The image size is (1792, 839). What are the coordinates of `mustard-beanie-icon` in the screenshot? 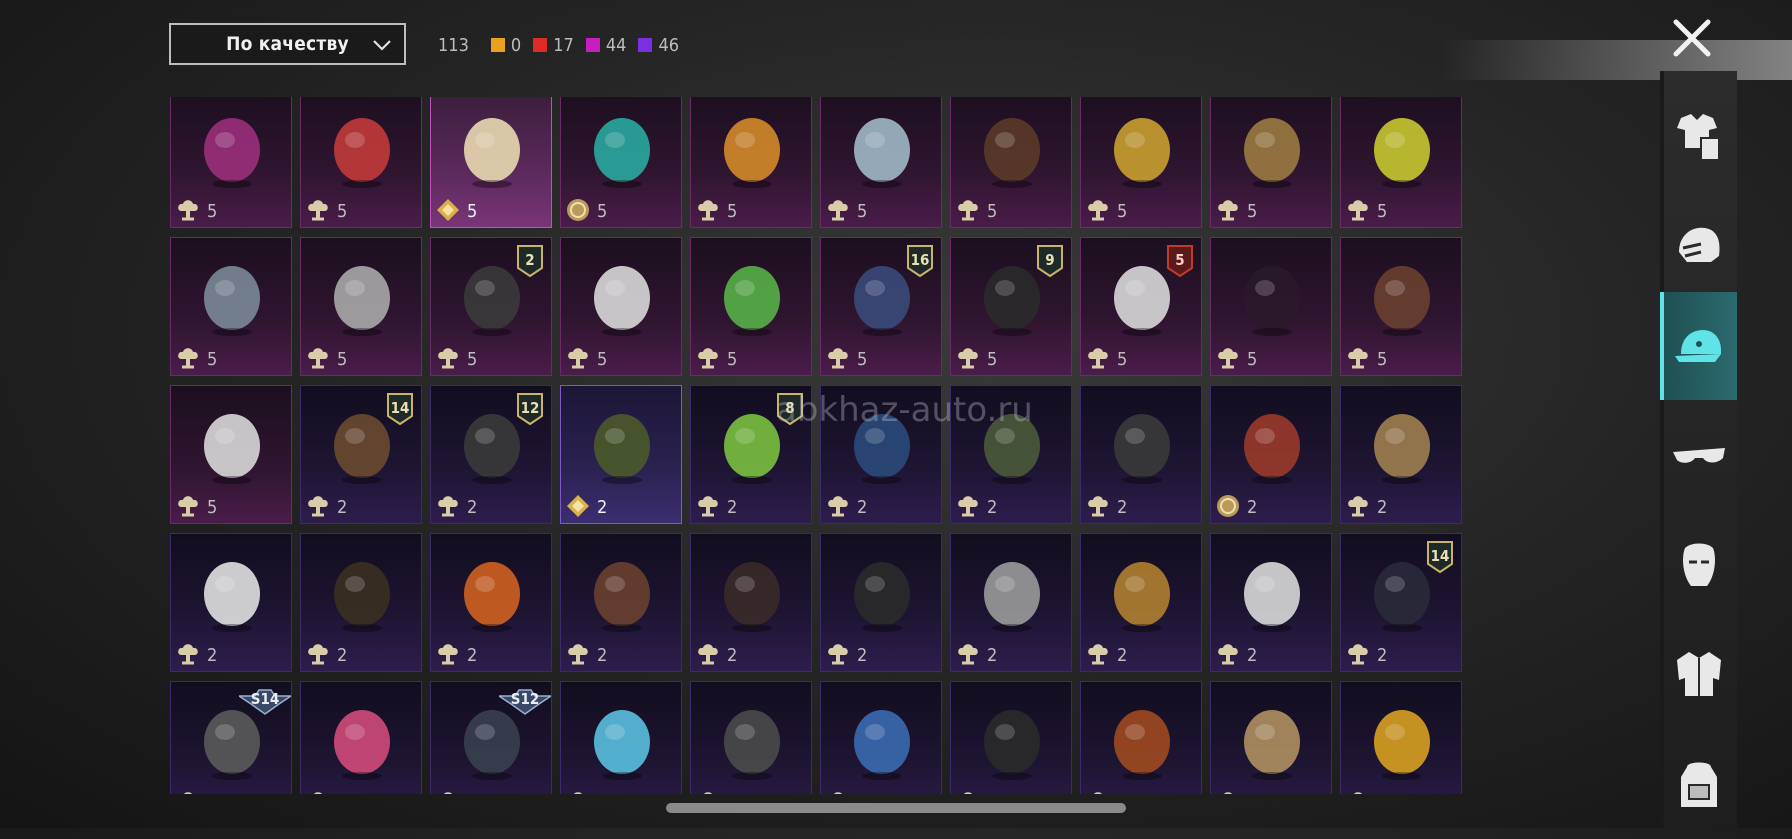 It's located at (1142, 597).